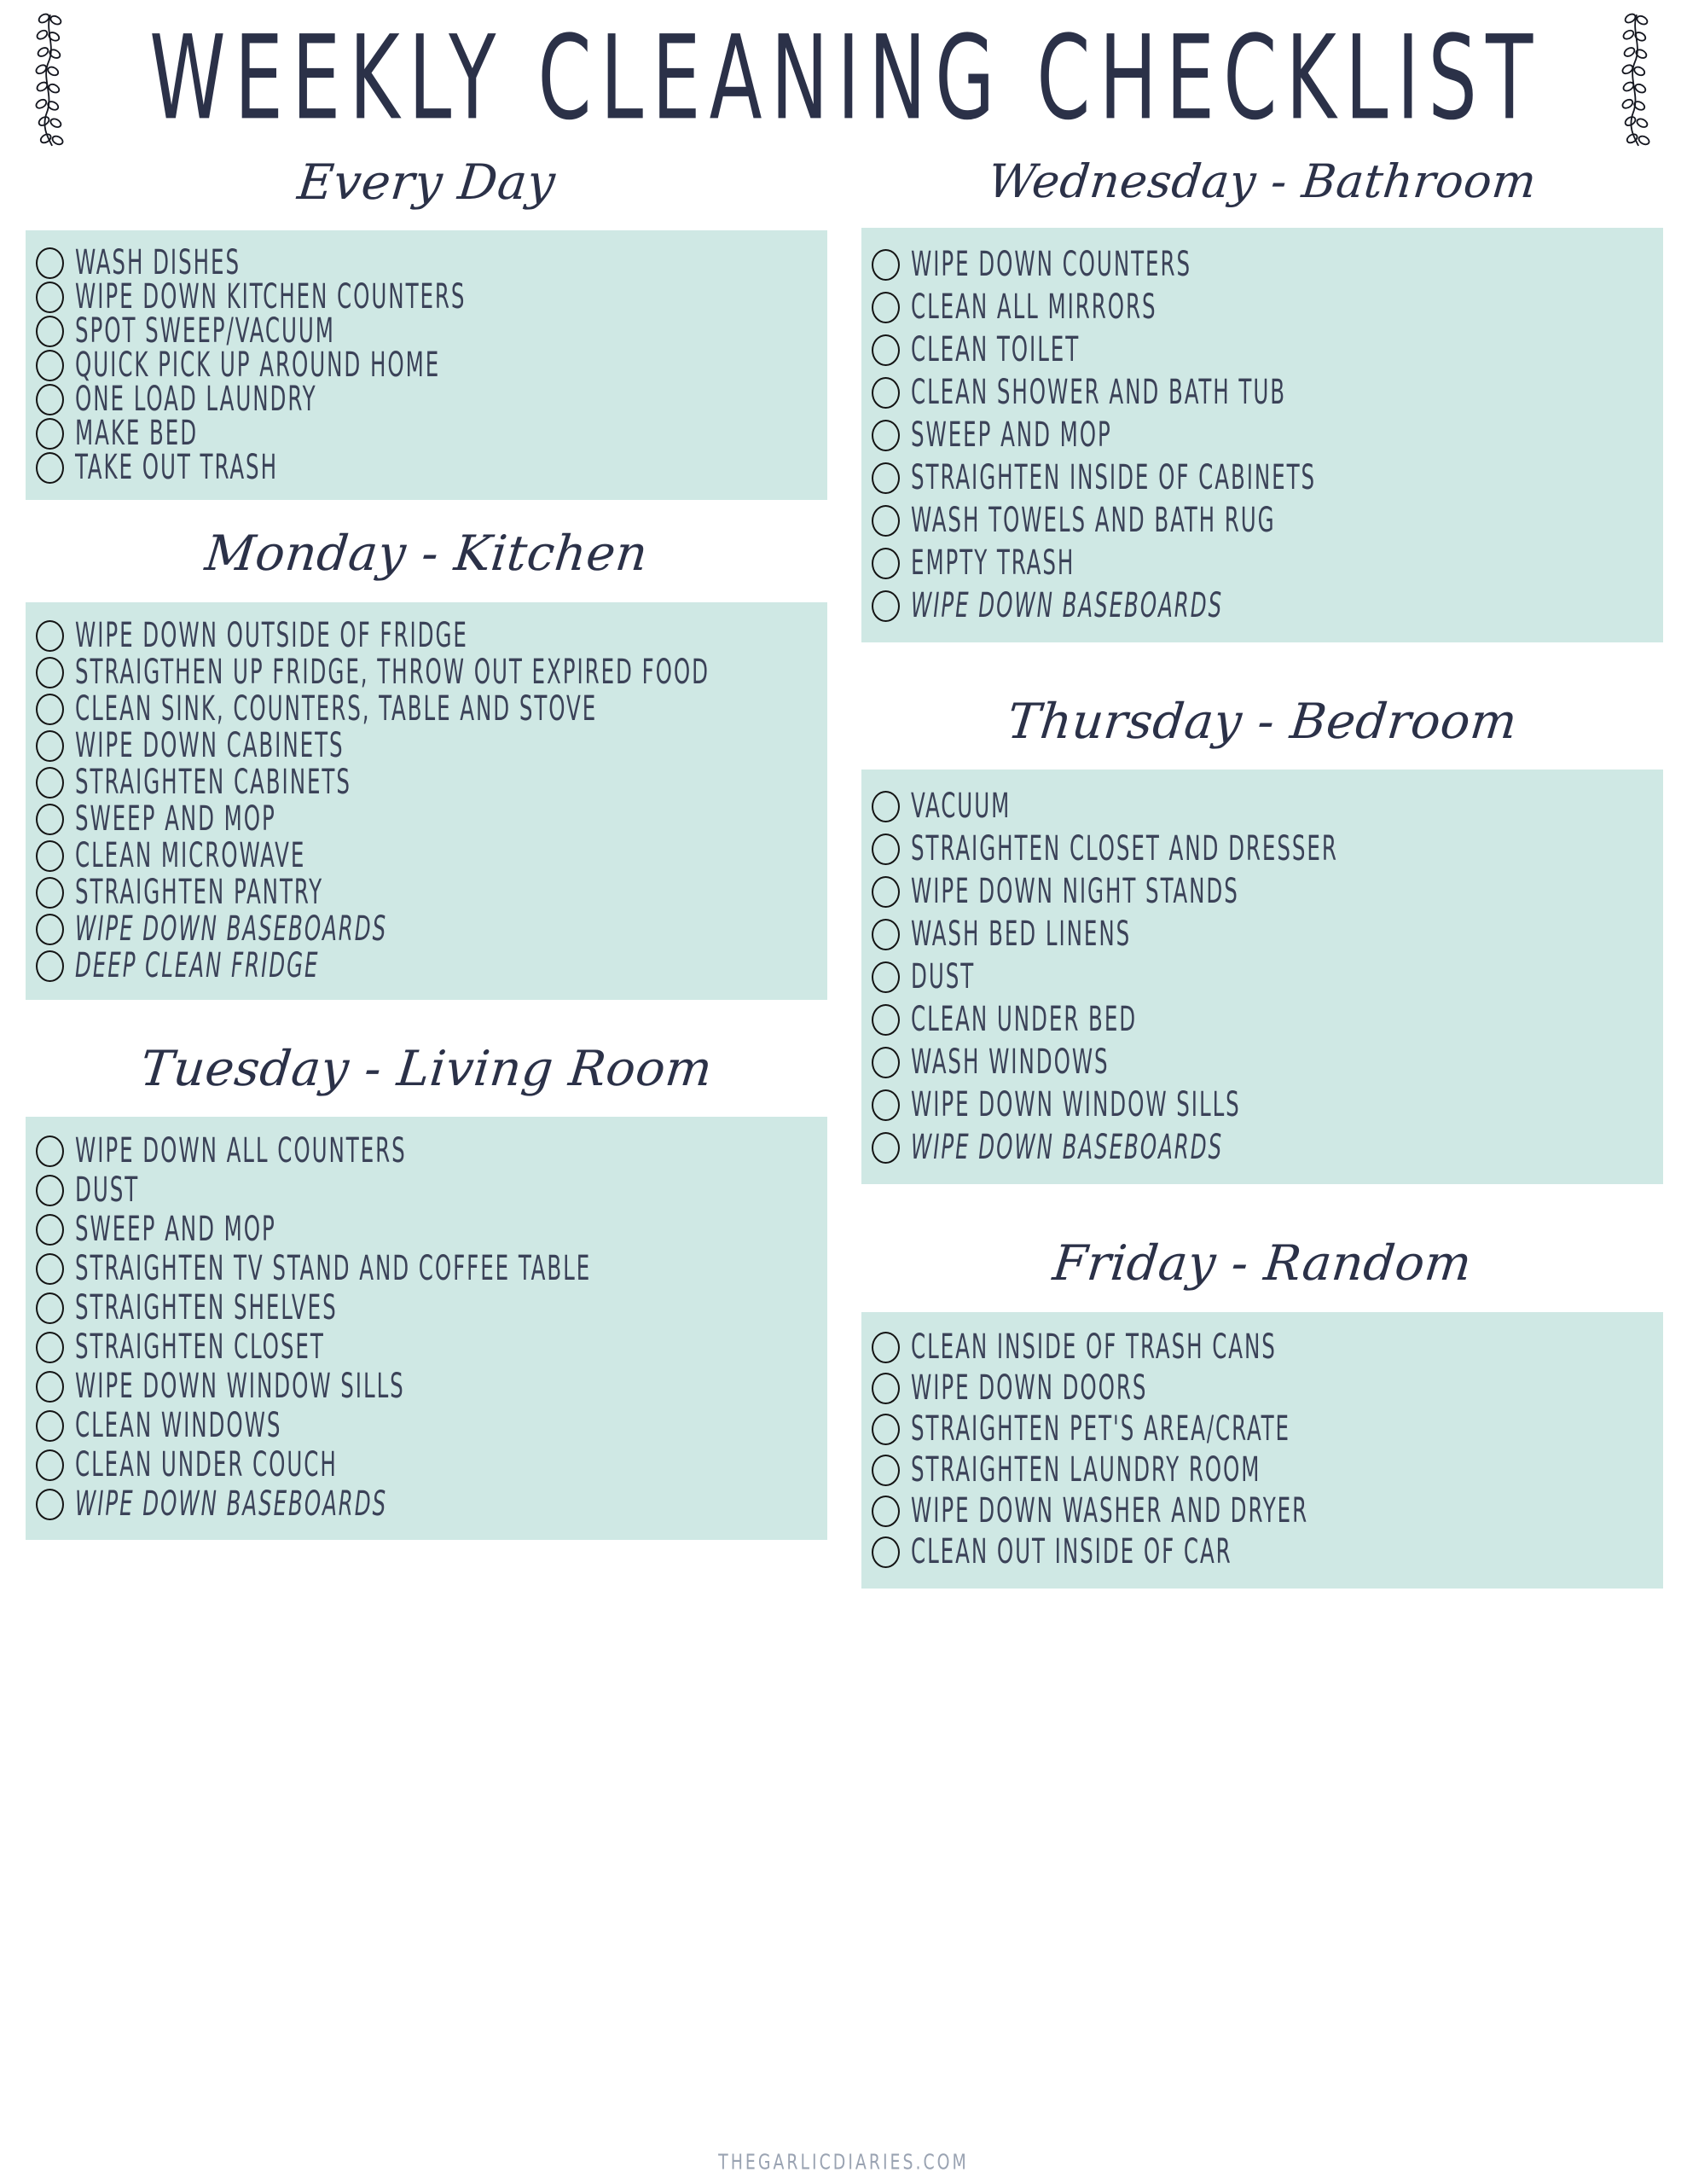 The width and height of the screenshot is (1687, 2184). Describe the element at coordinates (426, 709) in the screenshot. I see `list-item: CLEAN SINK, COUNTERS, TABLE AND STOVE` at that location.